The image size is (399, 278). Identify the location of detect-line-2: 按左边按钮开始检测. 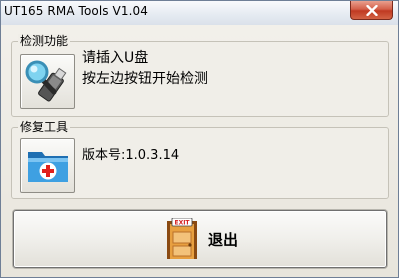
(145, 79).